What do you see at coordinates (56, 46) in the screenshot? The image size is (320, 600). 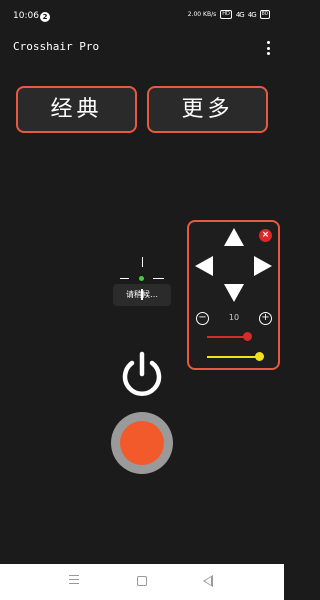 I see `app-title: Crosshair Pro` at bounding box center [56, 46].